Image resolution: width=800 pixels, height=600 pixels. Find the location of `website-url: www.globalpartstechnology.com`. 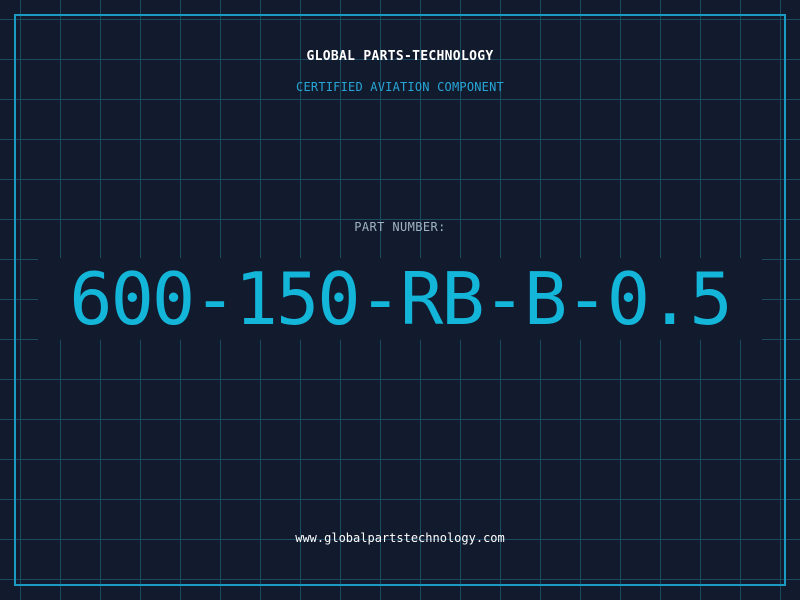

website-url: www.globalpartstechnology.com is located at coordinates (400, 538).